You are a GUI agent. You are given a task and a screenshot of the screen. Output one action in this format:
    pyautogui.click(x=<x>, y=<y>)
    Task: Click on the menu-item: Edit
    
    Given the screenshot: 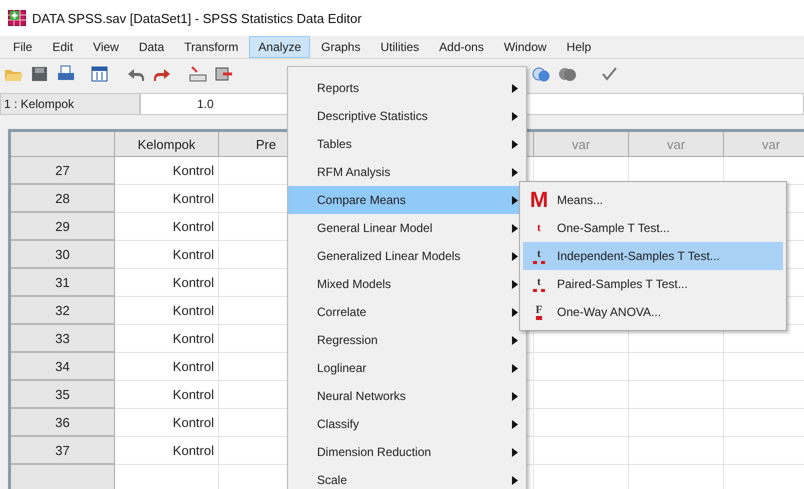 What is the action you would take?
    pyautogui.click(x=62, y=47)
    